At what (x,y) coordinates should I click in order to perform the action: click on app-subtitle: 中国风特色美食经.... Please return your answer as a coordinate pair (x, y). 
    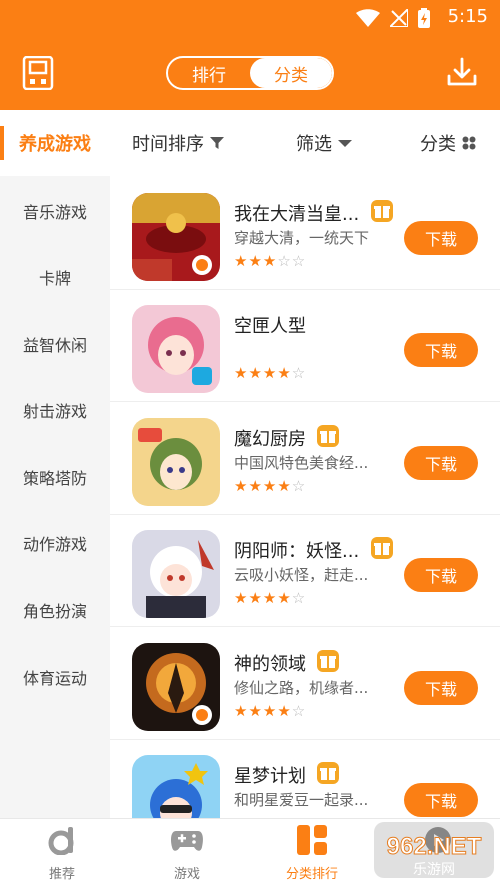
    Looking at the image, I should click on (301, 463).